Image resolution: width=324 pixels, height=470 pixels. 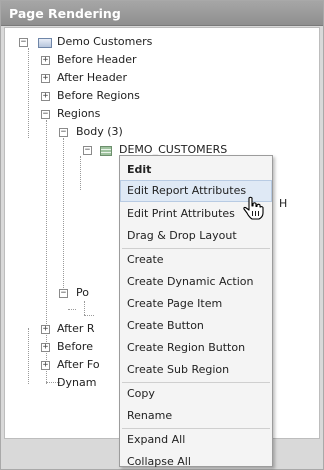 What do you see at coordinates (65, 13) in the screenshot?
I see `panel-title: Page Rendering` at bounding box center [65, 13].